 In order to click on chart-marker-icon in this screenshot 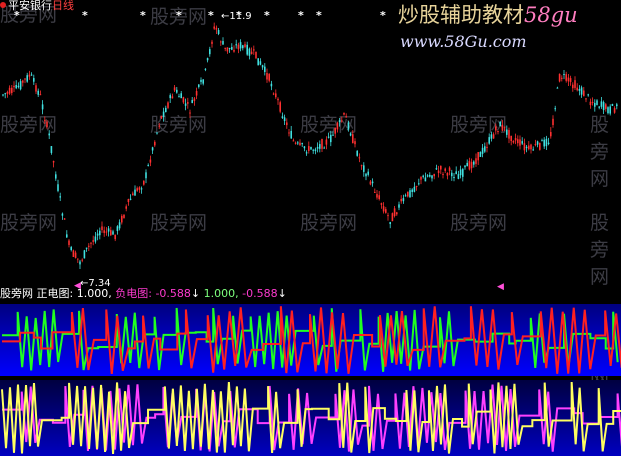, I will do `click(3, 5)`.